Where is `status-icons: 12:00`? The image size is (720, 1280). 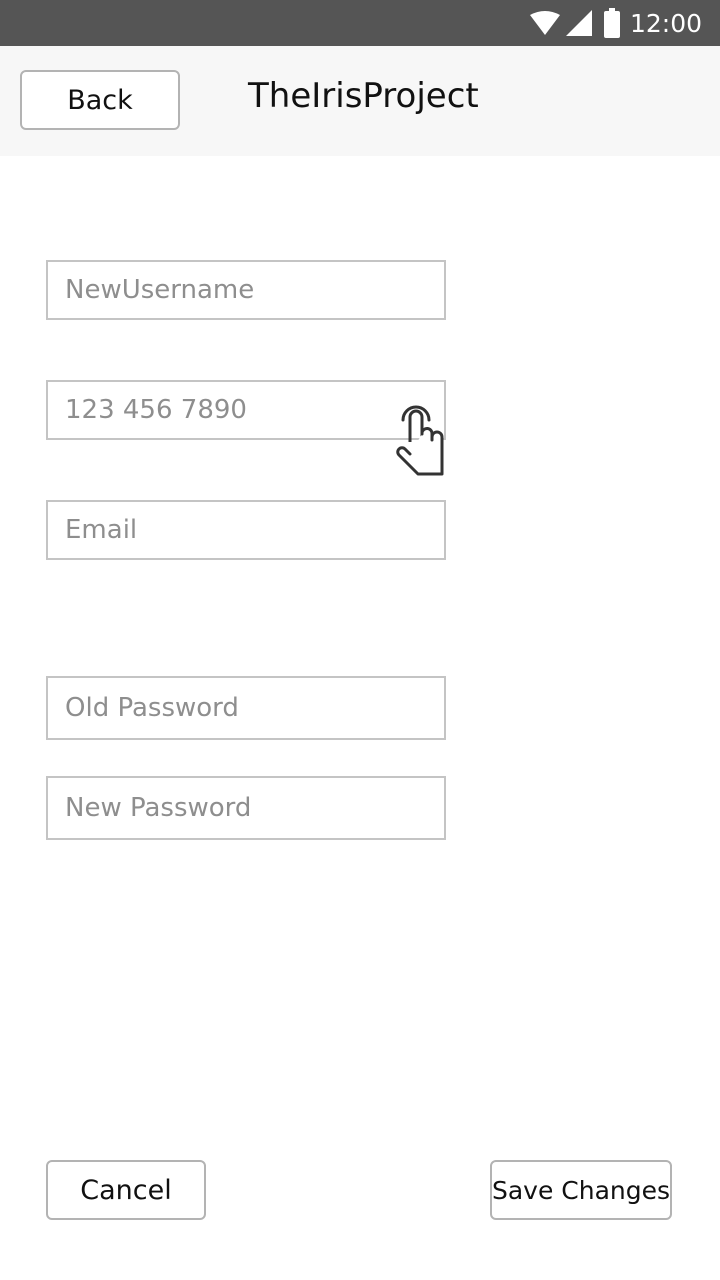
status-icons: 12:00 is located at coordinates (615, 23).